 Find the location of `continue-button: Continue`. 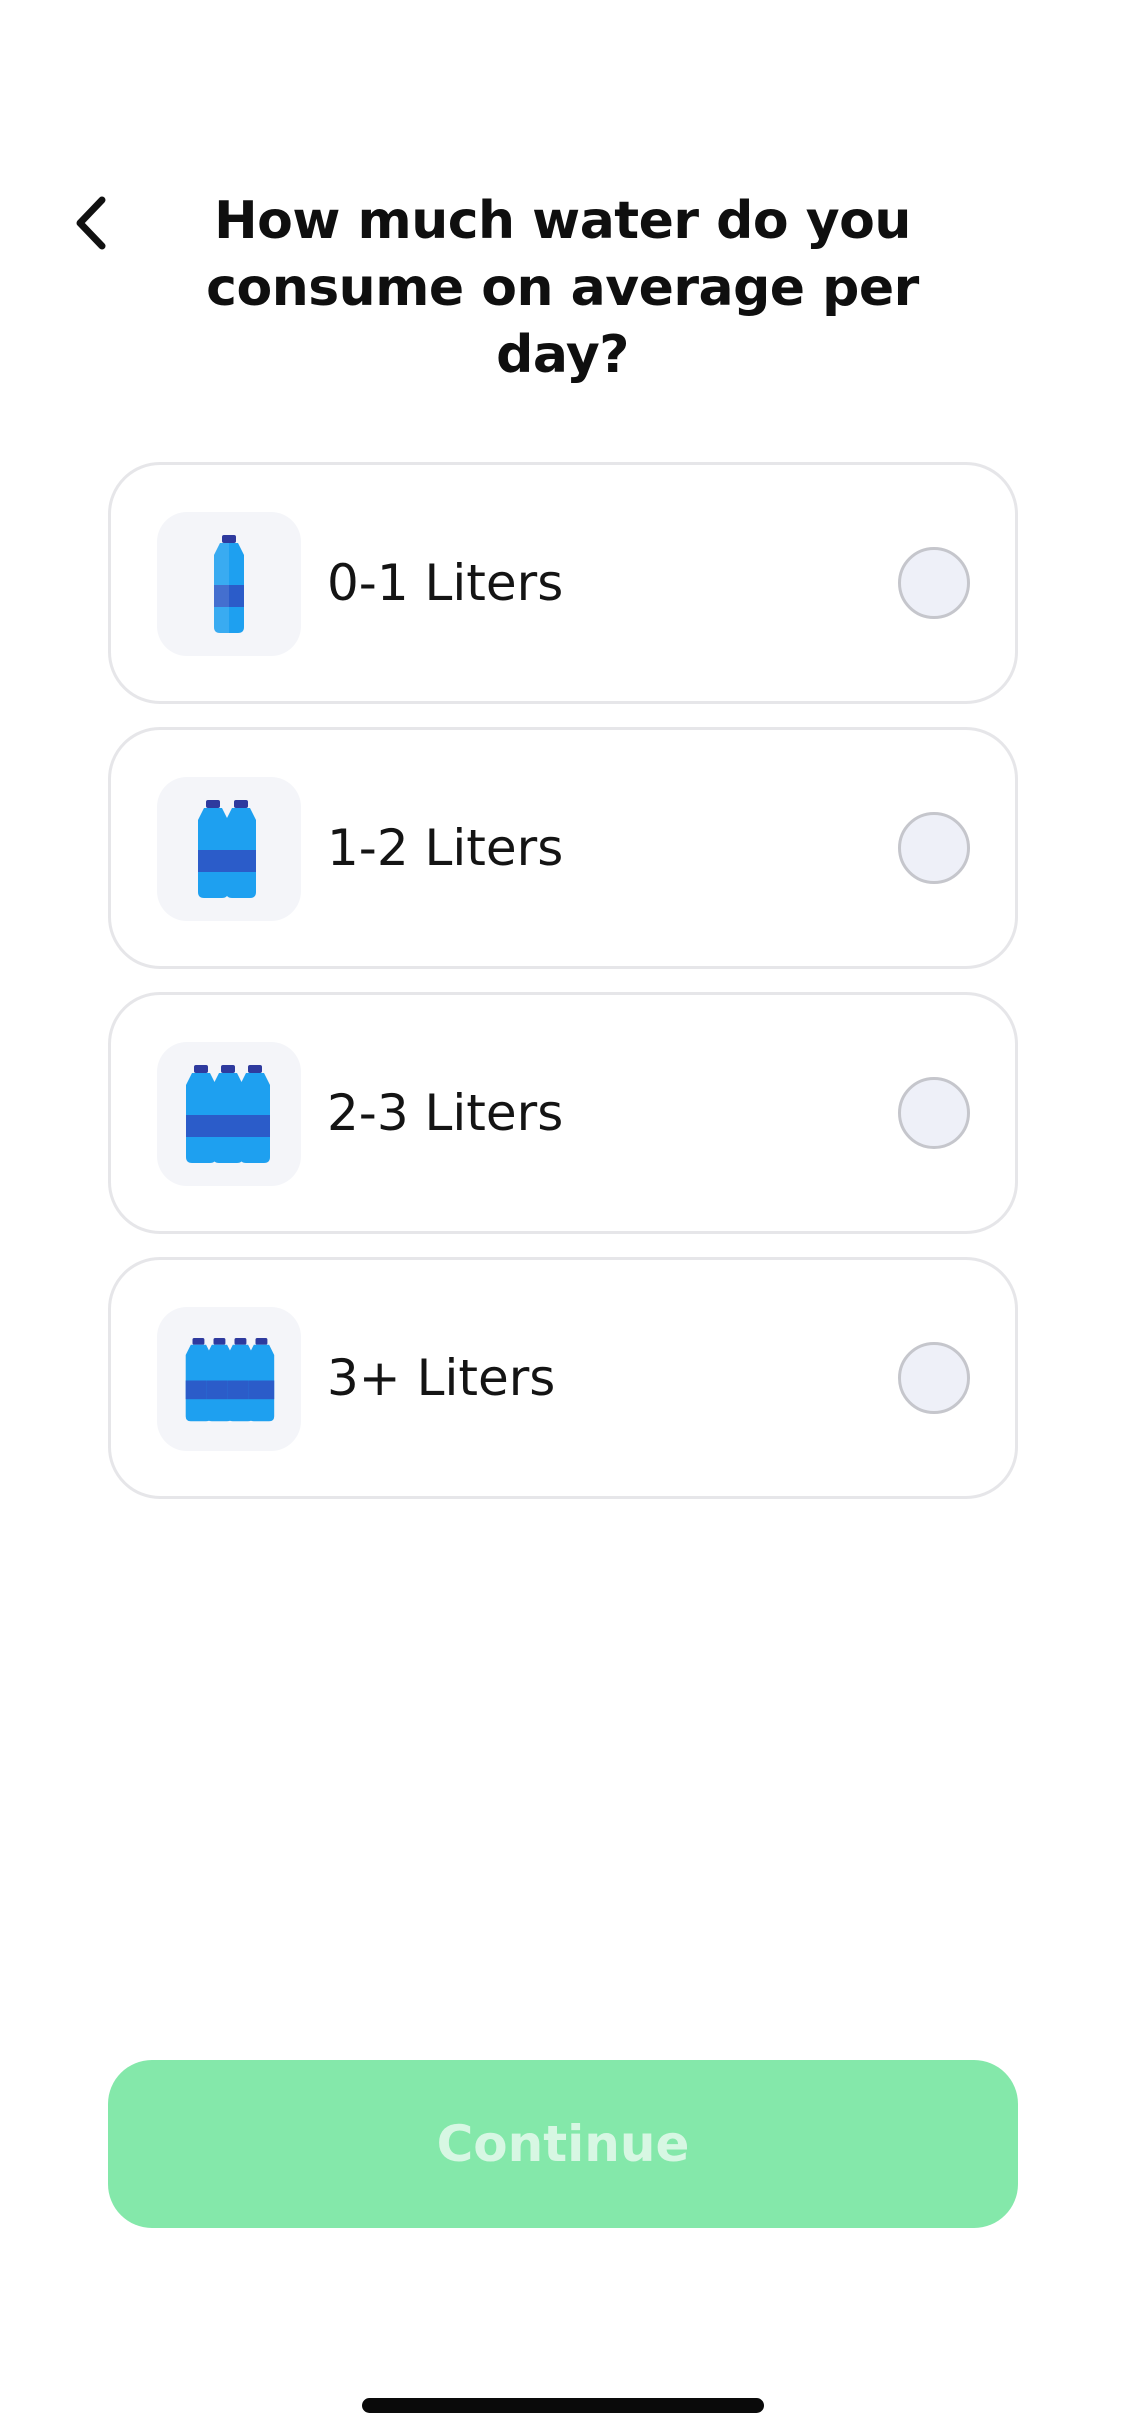

continue-button: Continue is located at coordinates (563, 2144).